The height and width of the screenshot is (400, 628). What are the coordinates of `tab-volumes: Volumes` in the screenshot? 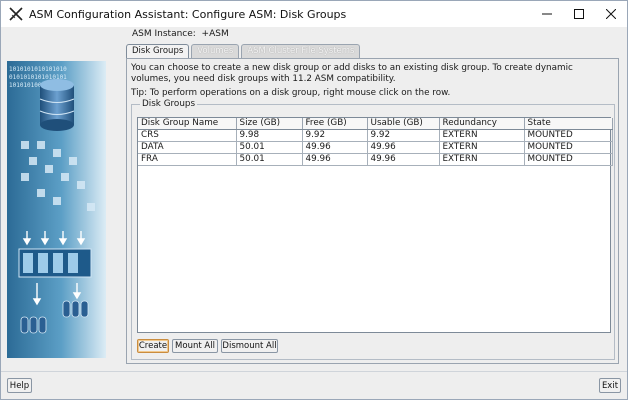 It's located at (215, 51).